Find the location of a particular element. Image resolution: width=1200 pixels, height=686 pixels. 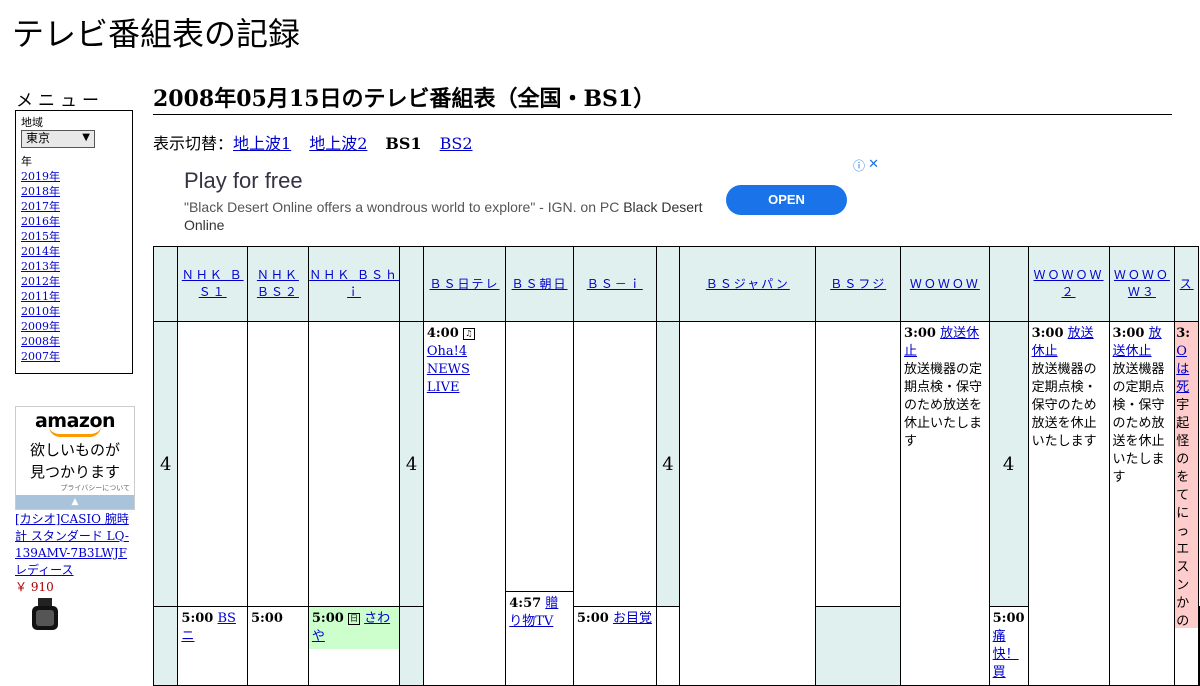

program-cell: 4:57 贈り物TV is located at coordinates (539, 638).